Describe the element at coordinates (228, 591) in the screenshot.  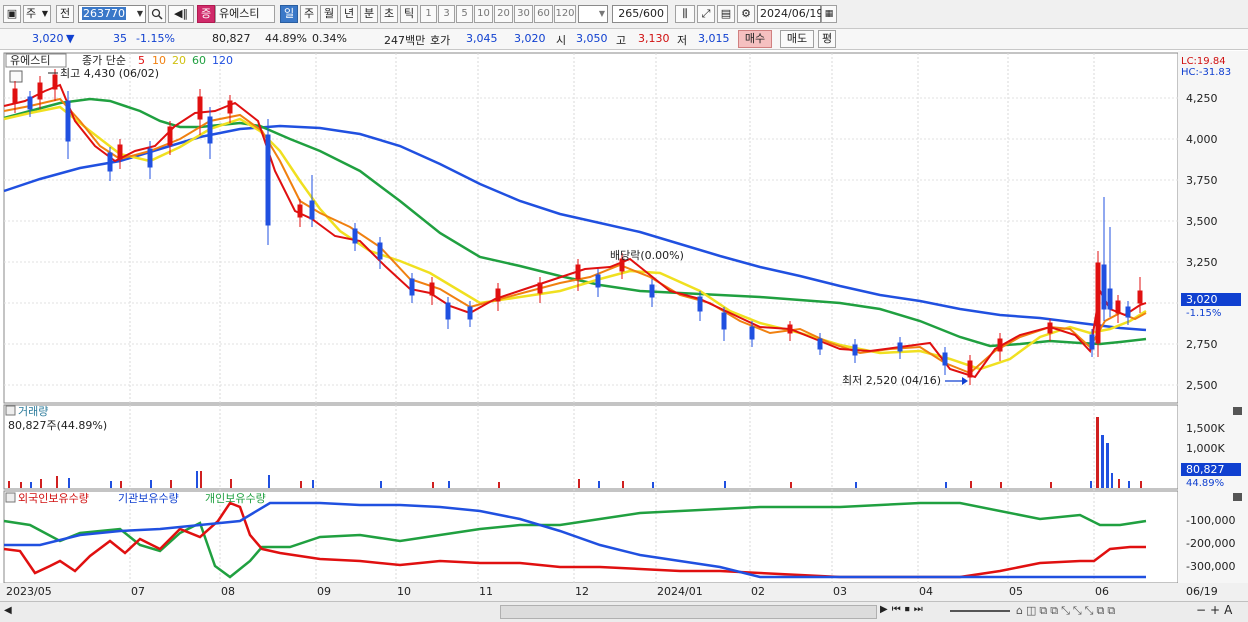
I see `x-label-08: 08` at that location.